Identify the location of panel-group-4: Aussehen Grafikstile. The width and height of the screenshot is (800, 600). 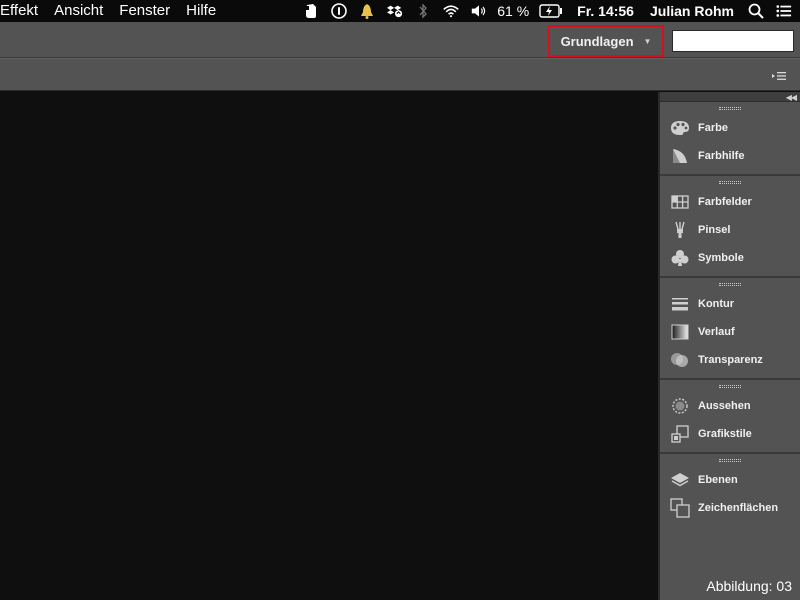
(730, 417).